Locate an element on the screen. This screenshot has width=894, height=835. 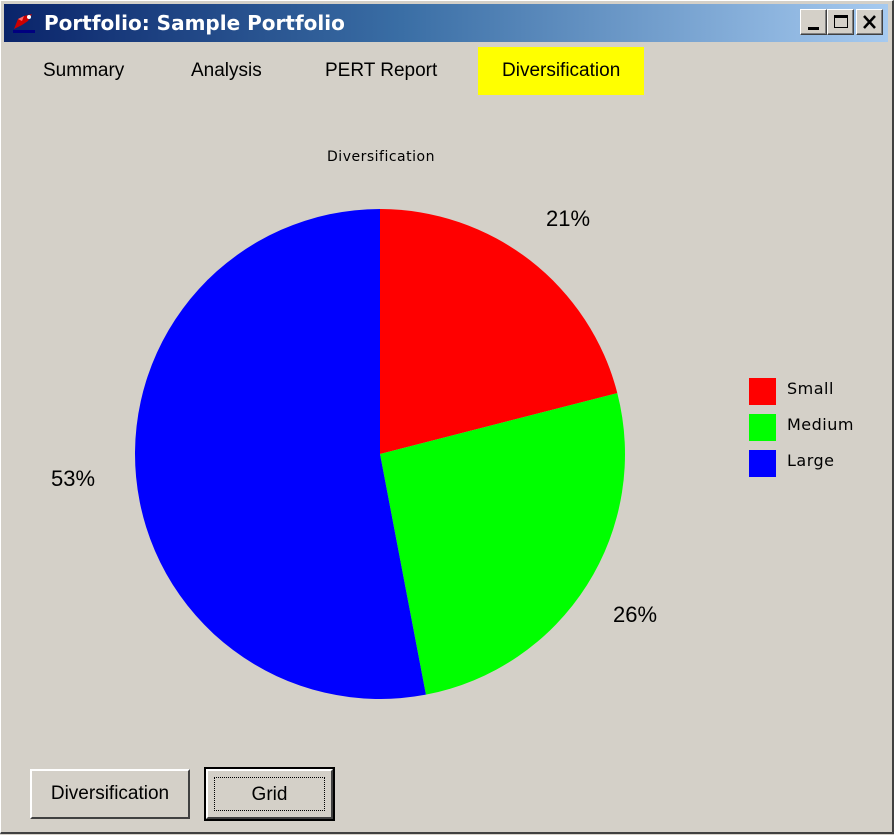
legend-label-small: Small is located at coordinates (810, 388).